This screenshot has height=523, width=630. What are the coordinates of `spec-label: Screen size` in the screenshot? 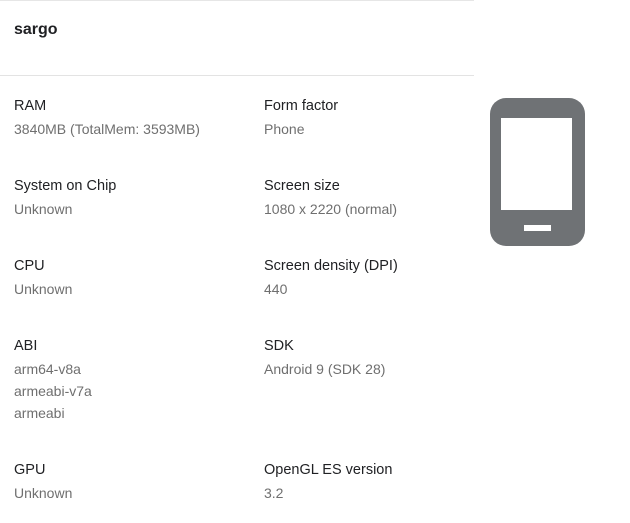 It's located at (302, 186).